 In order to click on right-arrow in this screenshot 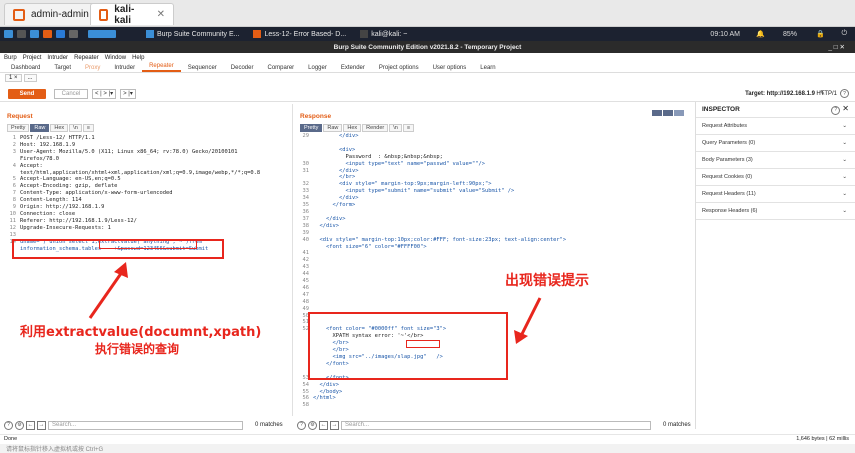, I will do `click(528, 320)`.